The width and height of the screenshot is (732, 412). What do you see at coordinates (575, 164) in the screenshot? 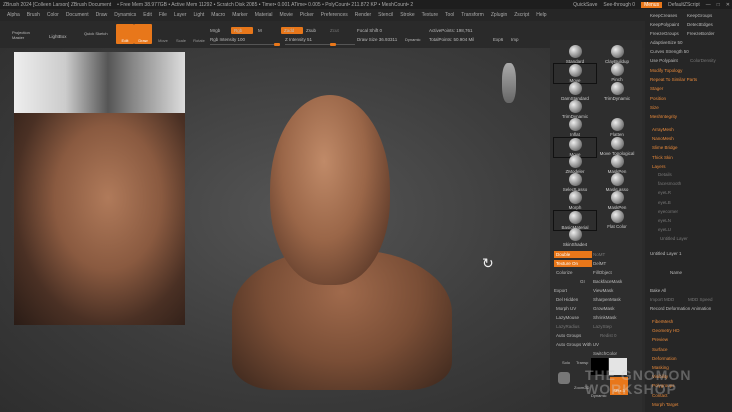
I see `brush-zmodeler: ZModeler` at bounding box center [575, 164].